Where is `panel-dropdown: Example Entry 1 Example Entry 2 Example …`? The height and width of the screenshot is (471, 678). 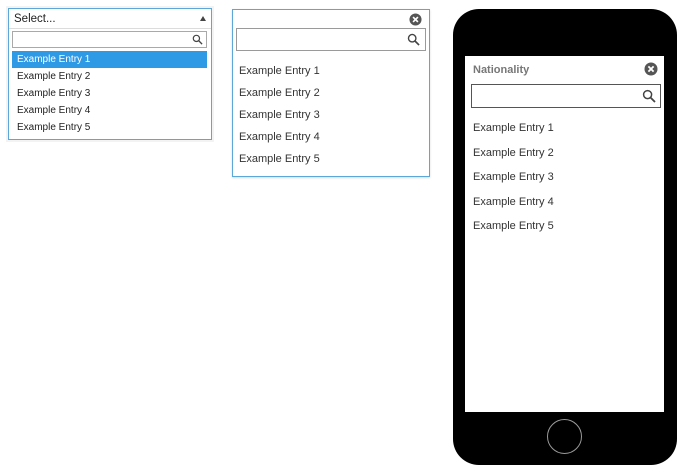 panel-dropdown: Example Entry 1 Example Entry 2 Example … is located at coordinates (331, 93).